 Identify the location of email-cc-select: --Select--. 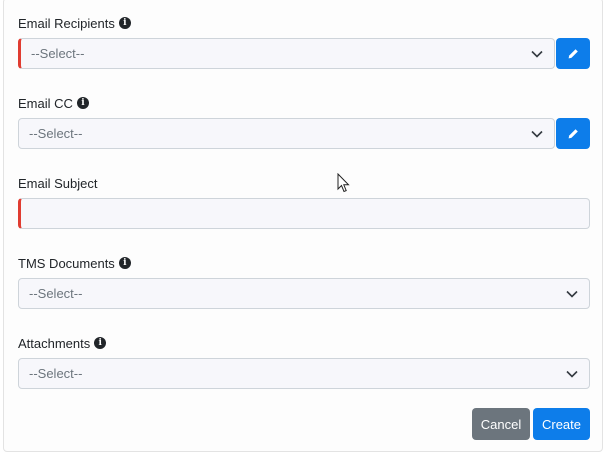
(286, 133).